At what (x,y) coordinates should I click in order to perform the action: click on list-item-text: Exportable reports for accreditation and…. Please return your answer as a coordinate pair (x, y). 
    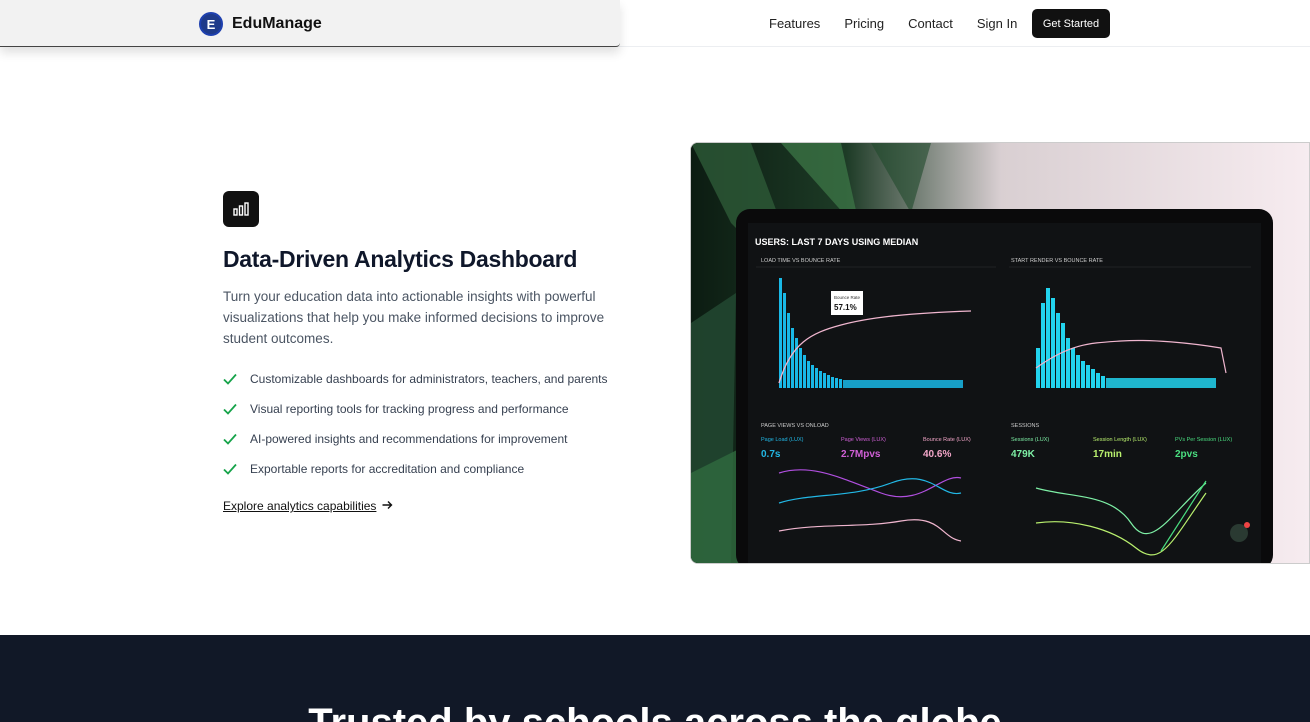
    Looking at the image, I should click on (387, 469).